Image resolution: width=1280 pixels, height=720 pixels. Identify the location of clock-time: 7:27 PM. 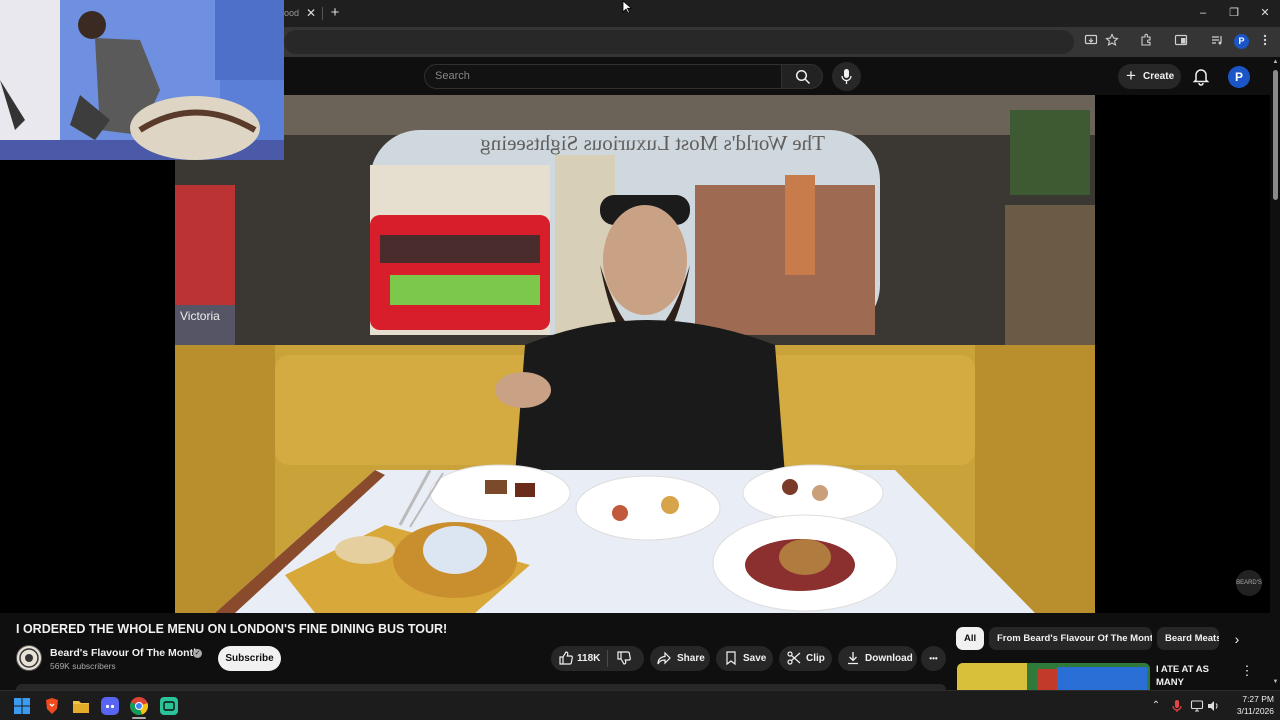
(1258, 699).